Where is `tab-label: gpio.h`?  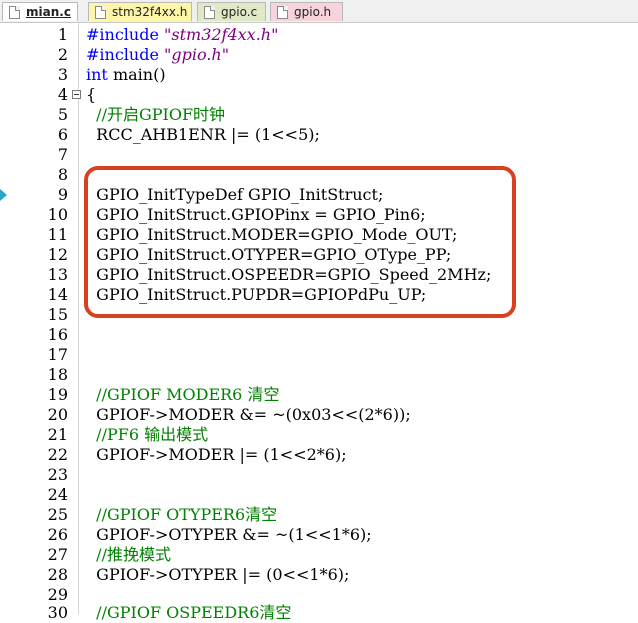
tab-label: gpio.h is located at coordinates (313, 12).